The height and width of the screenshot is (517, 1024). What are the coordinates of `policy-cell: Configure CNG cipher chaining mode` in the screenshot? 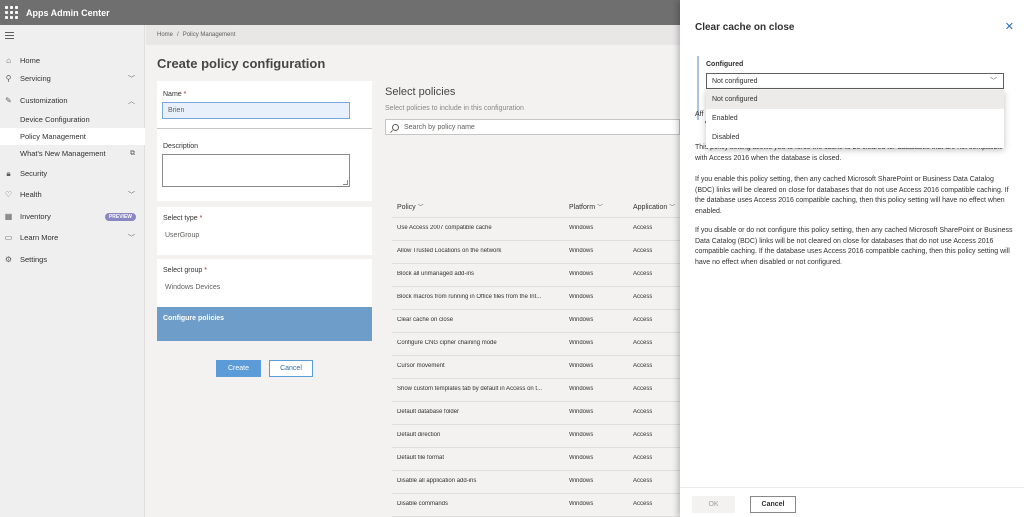 It's located at (447, 343).